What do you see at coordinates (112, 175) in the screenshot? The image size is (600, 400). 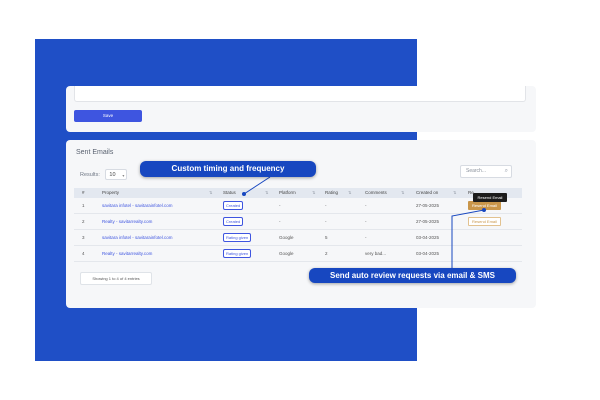 I see `results-value: 10` at bounding box center [112, 175].